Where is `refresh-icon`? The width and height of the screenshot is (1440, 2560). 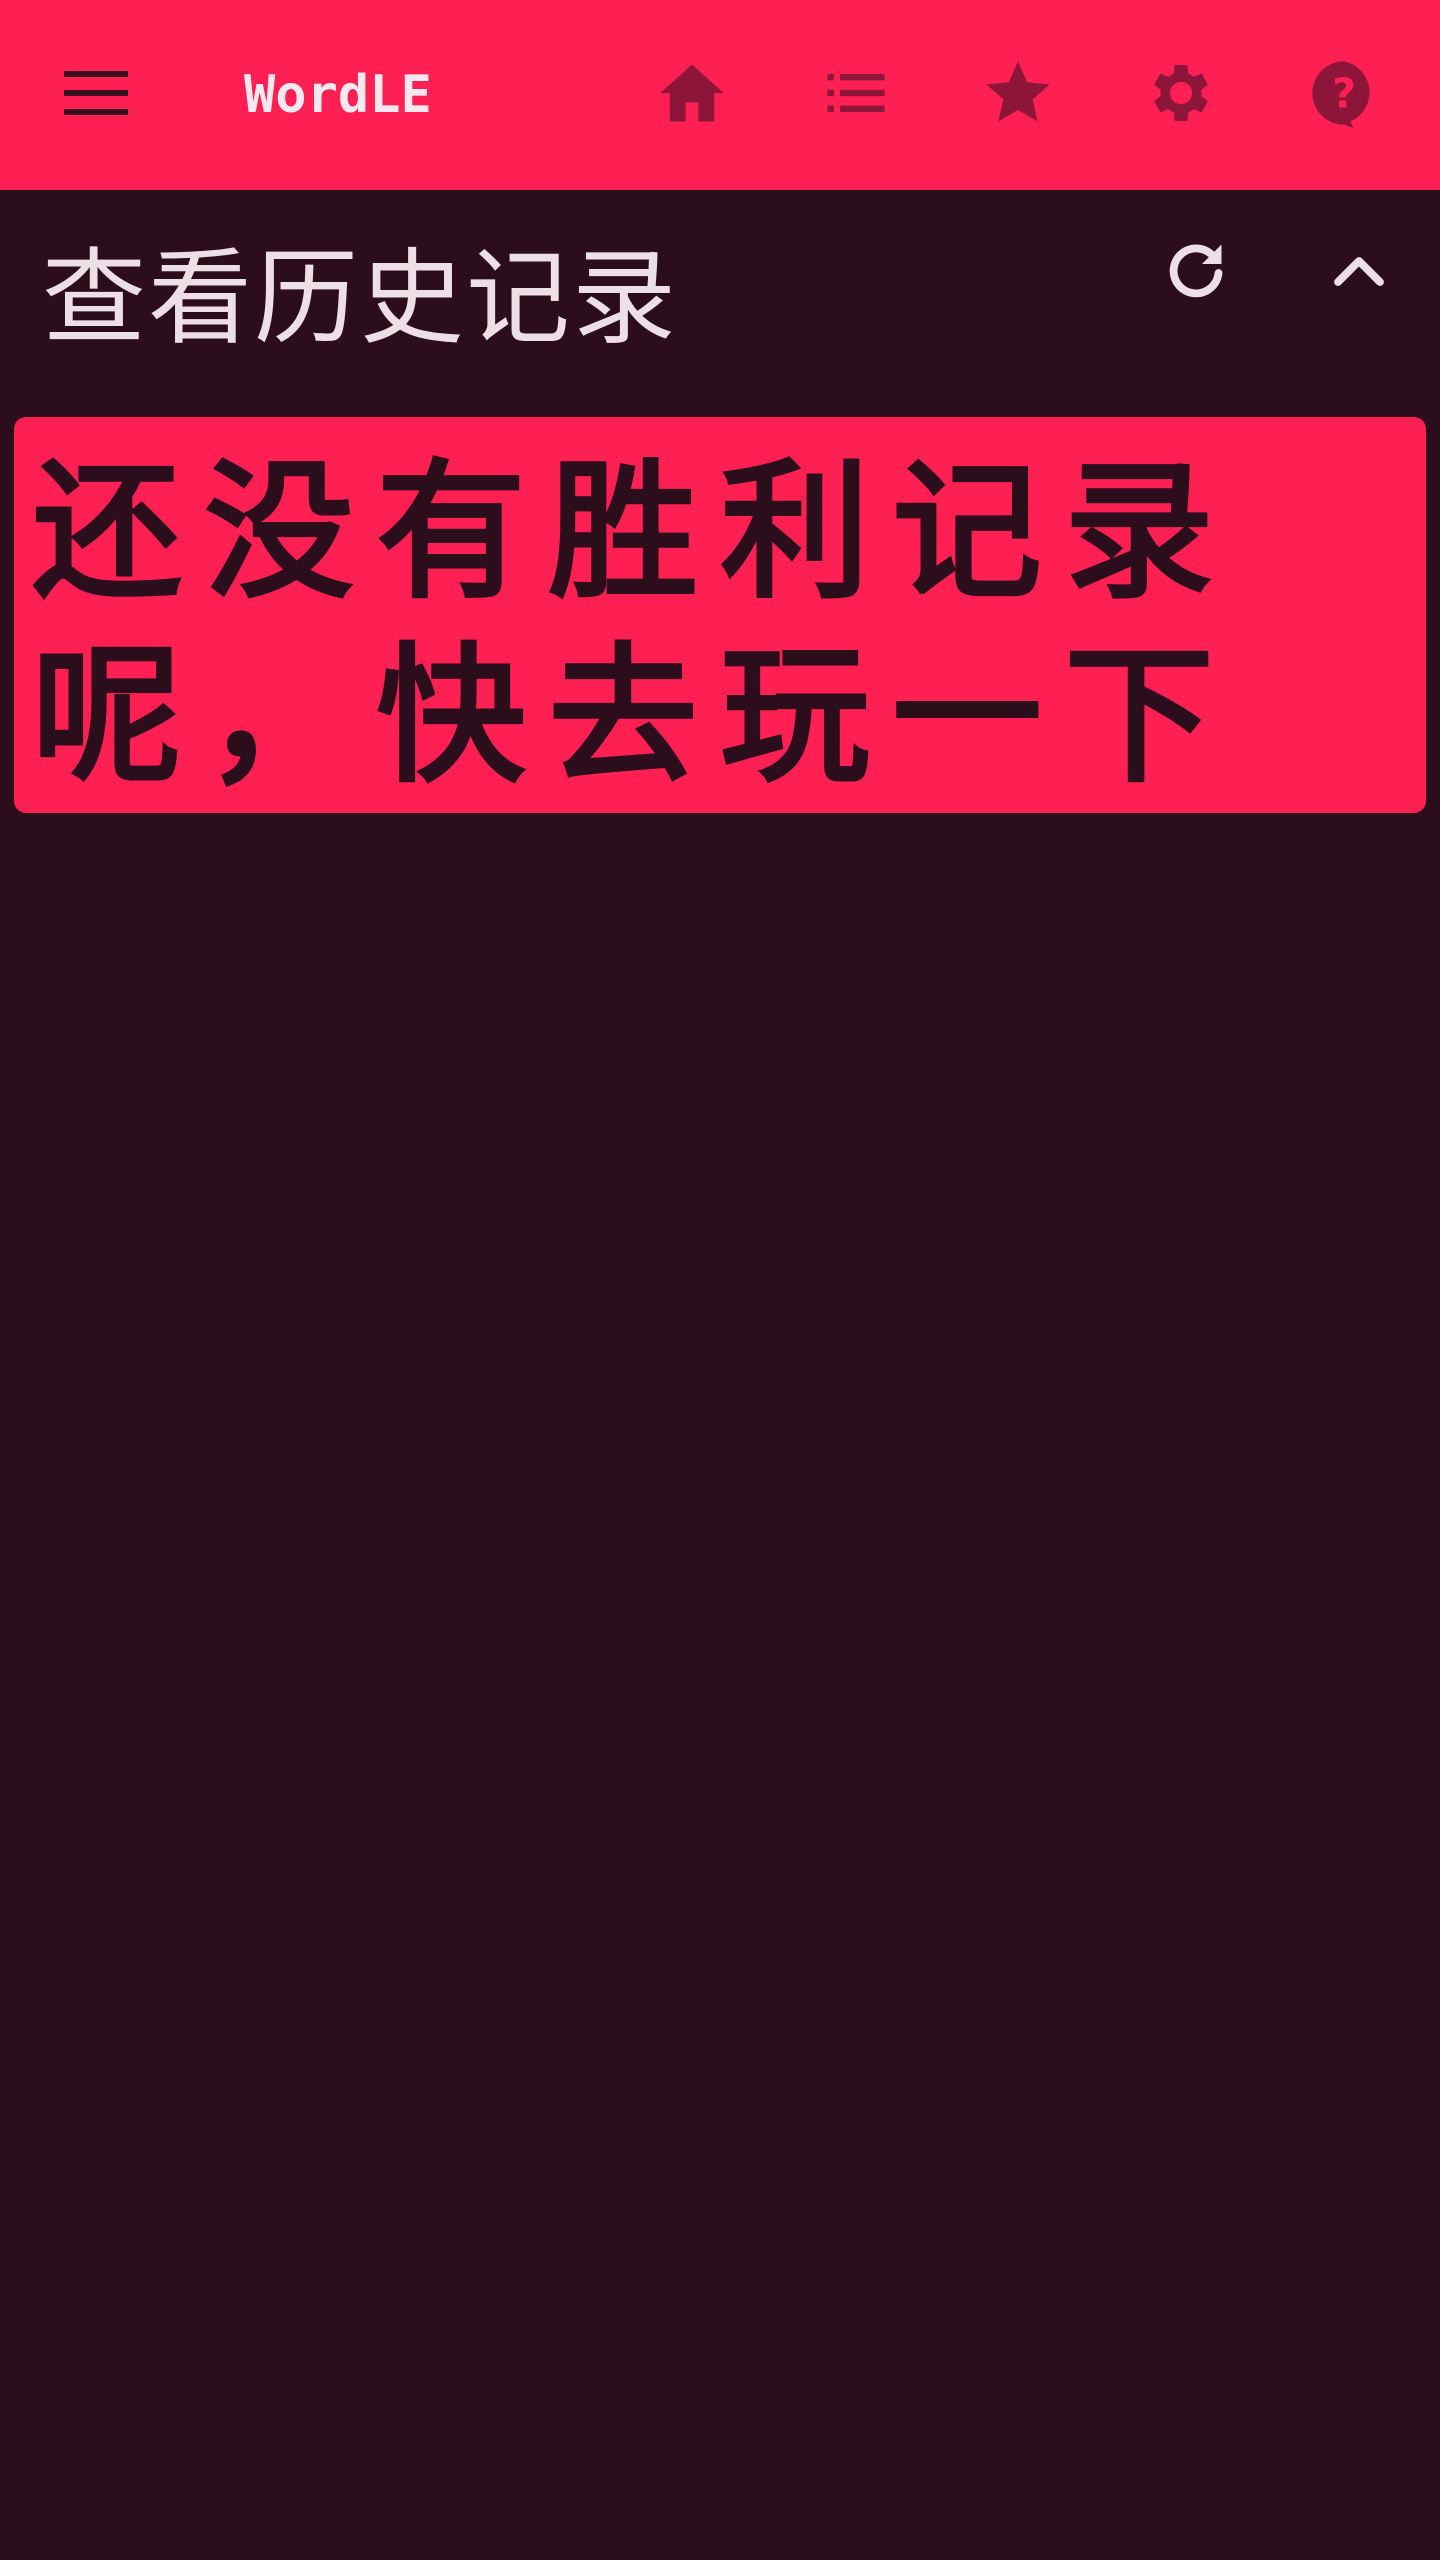 refresh-icon is located at coordinates (1196, 271).